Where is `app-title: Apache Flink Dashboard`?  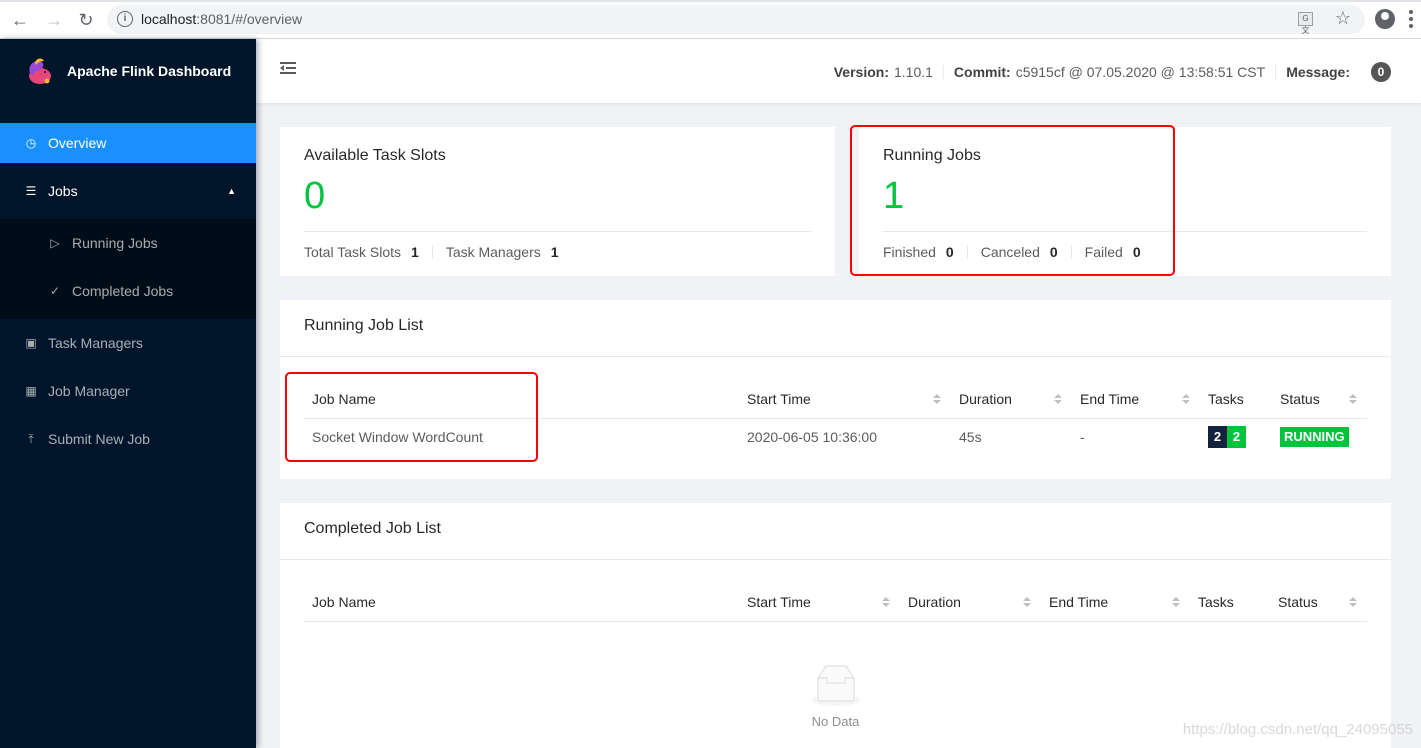
app-title: Apache Flink Dashboard is located at coordinates (149, 71).